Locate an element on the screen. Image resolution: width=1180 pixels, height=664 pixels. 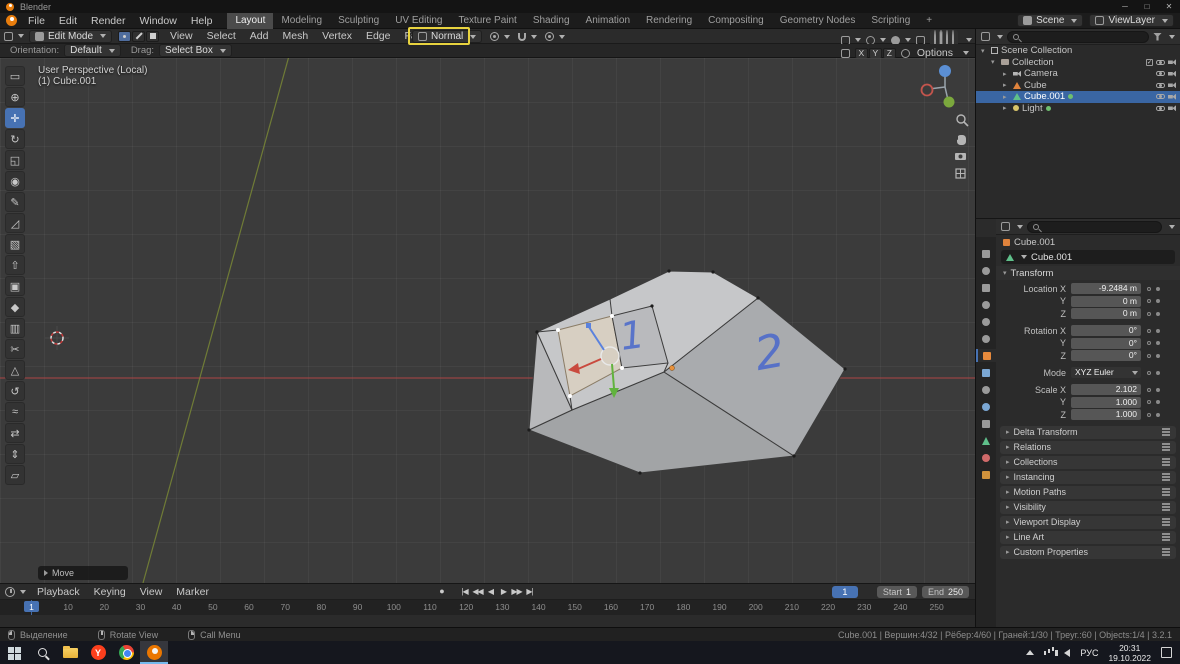
outliner-row: ▾ Collection ✓ is located at coordinates (1078, 63).